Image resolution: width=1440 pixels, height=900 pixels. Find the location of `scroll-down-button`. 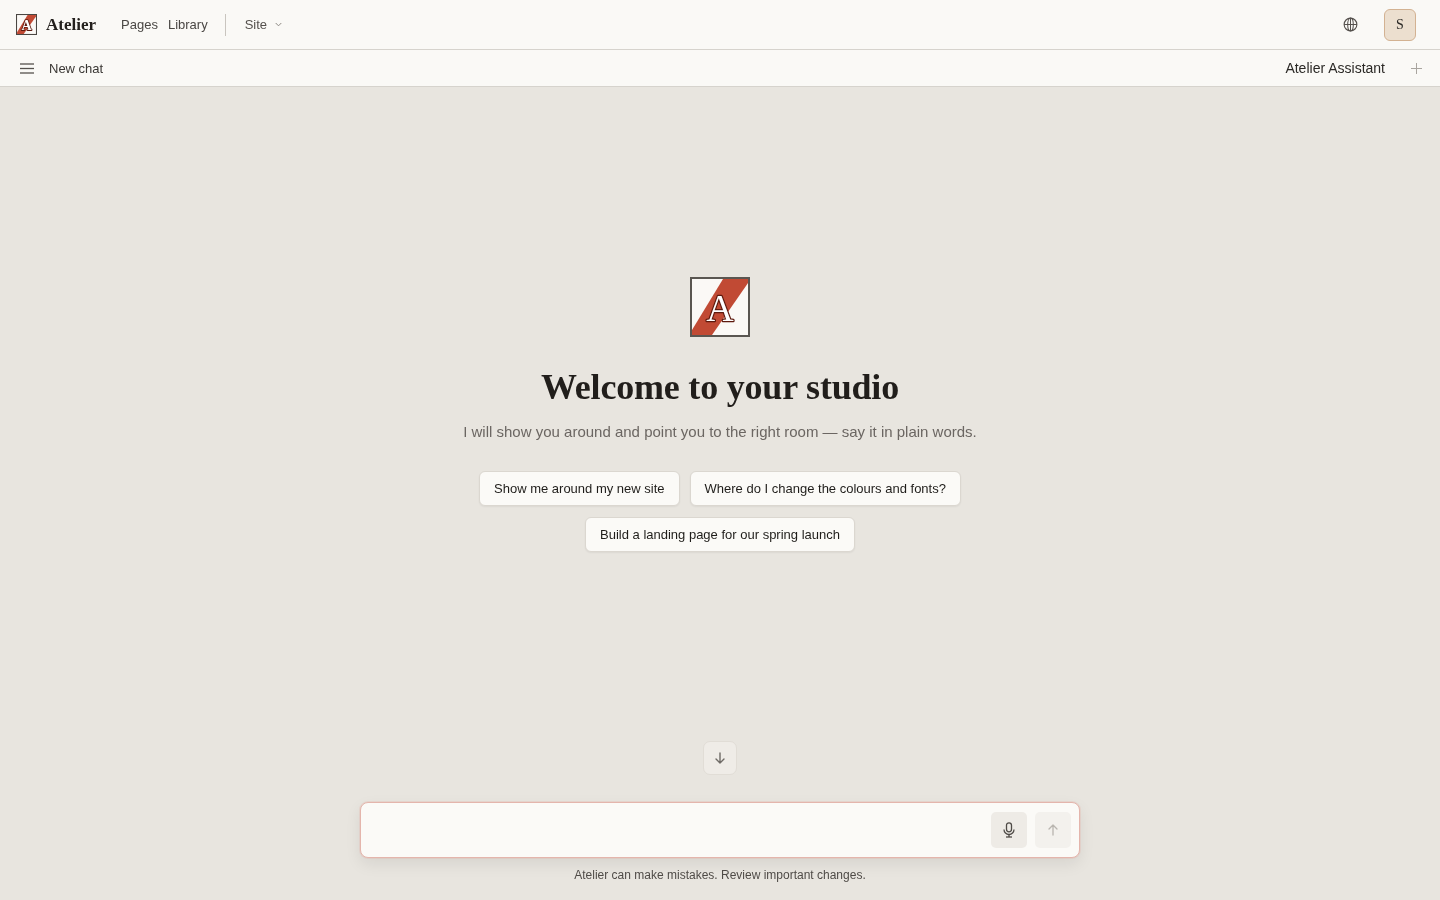

scroll-down-button is located at coordinates (720, 758).